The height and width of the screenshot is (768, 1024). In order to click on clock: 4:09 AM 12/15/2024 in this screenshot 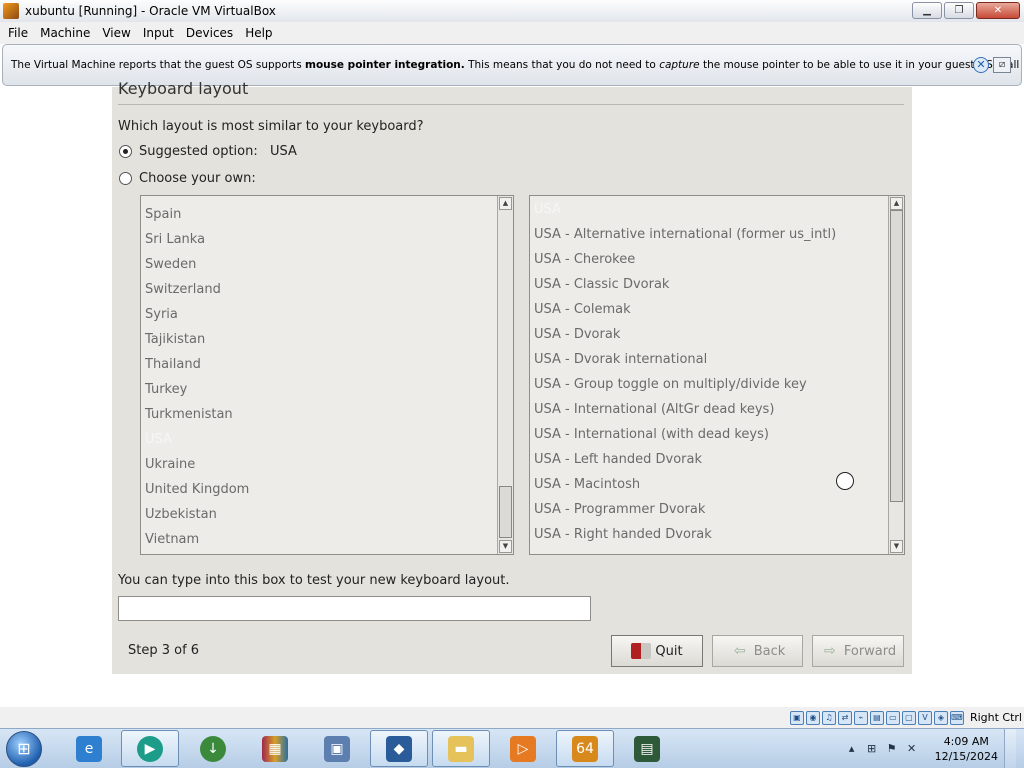, I will do `click(966, 749)`.